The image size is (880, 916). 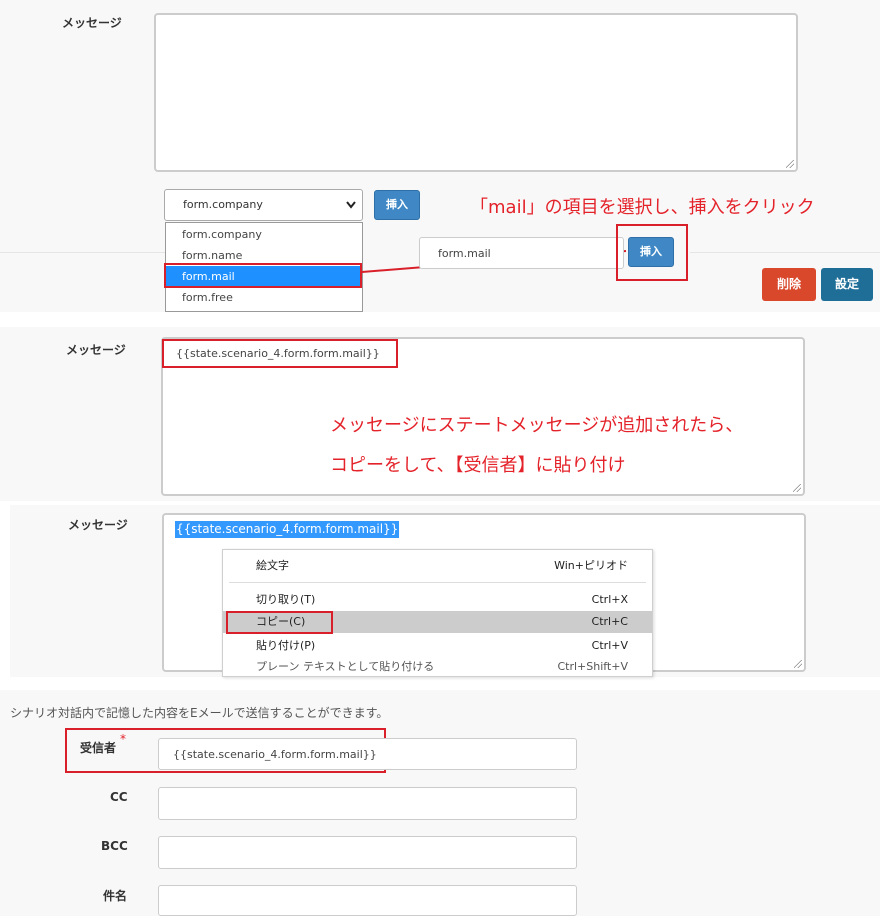 What do you see at coordinates (367, 852) in the screenshot?
I see `bcc-input` at bounding box center [367, 852].